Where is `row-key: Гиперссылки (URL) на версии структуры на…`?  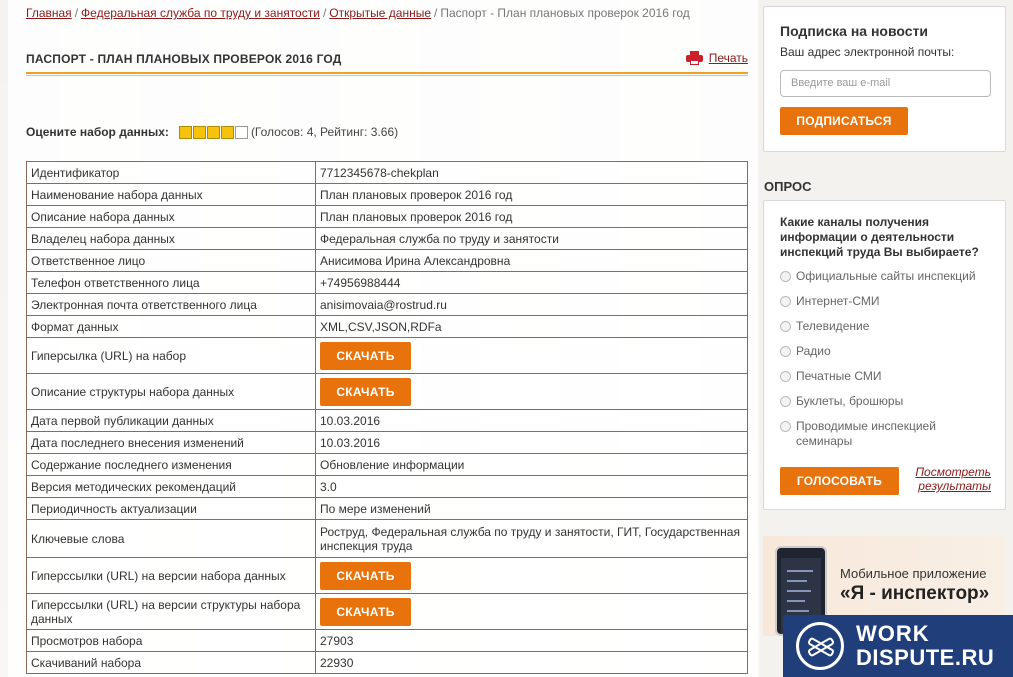 row-key: Гиперссылки (URL) на версии структуры на… is located at coordinates (171, 611).